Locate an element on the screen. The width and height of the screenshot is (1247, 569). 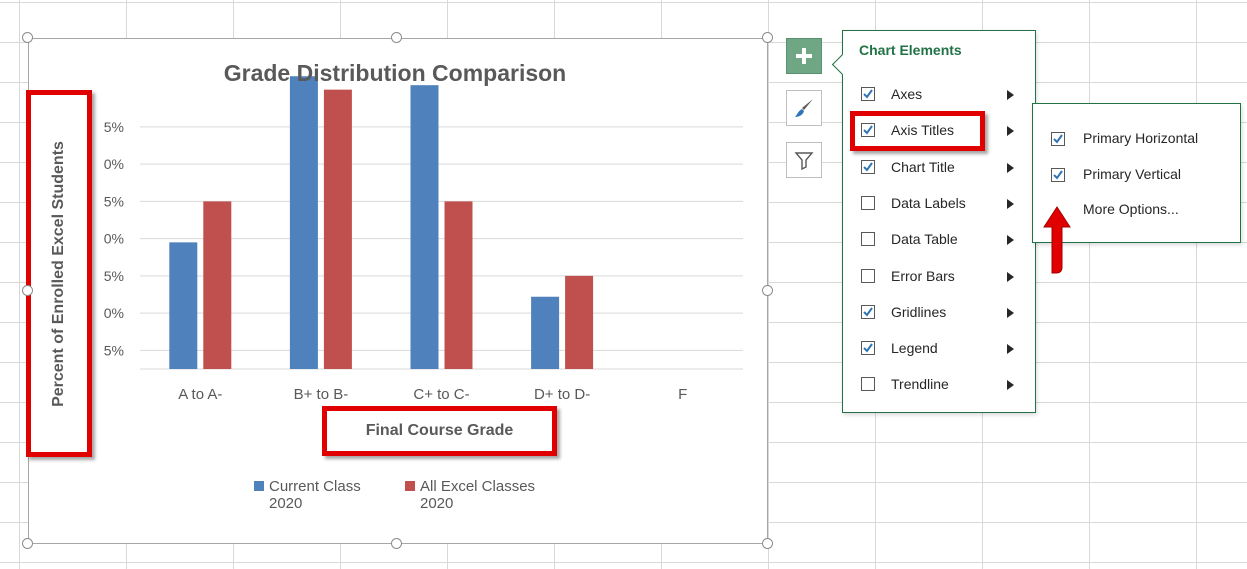
chart-elements-header: Chart Elements is located at coordinates (910, 50).